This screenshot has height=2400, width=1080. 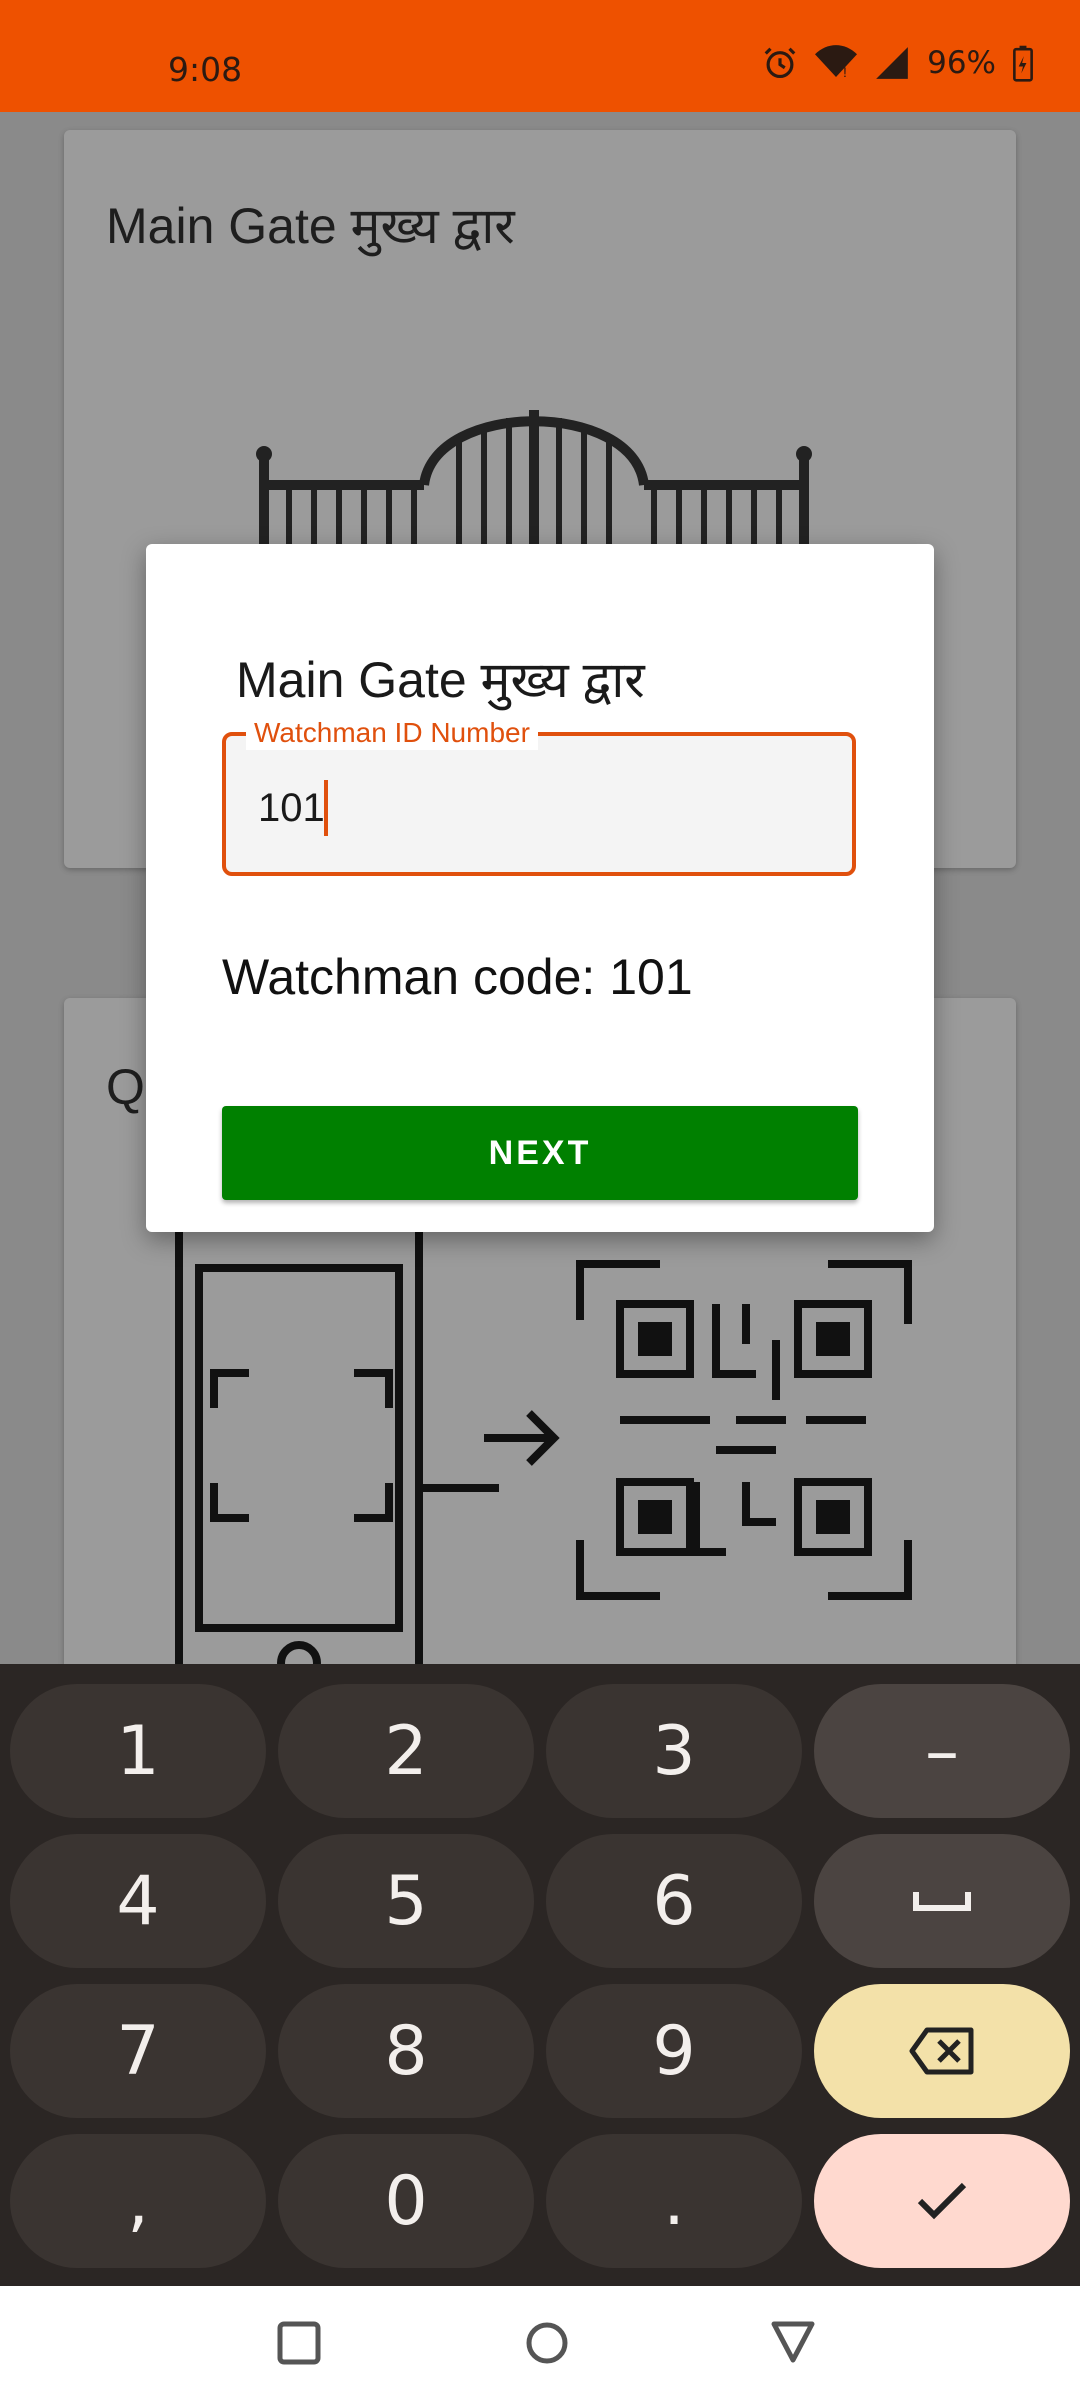 What do you see at coordinates (406, 1901) in the screenshot?
I see `key-5: 5` at bounding box center [406, 1901].